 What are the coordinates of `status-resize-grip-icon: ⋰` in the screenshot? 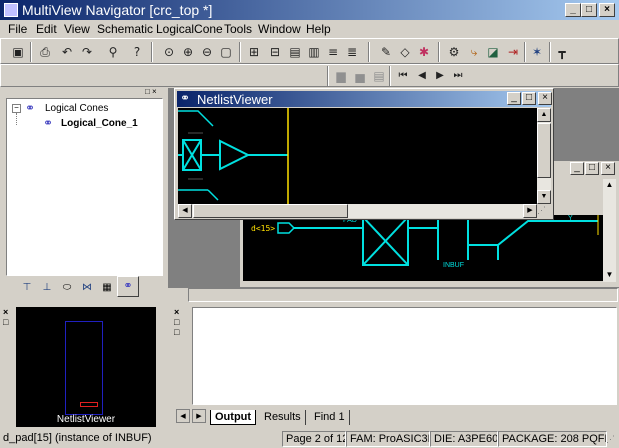 It's located at (610, 439).